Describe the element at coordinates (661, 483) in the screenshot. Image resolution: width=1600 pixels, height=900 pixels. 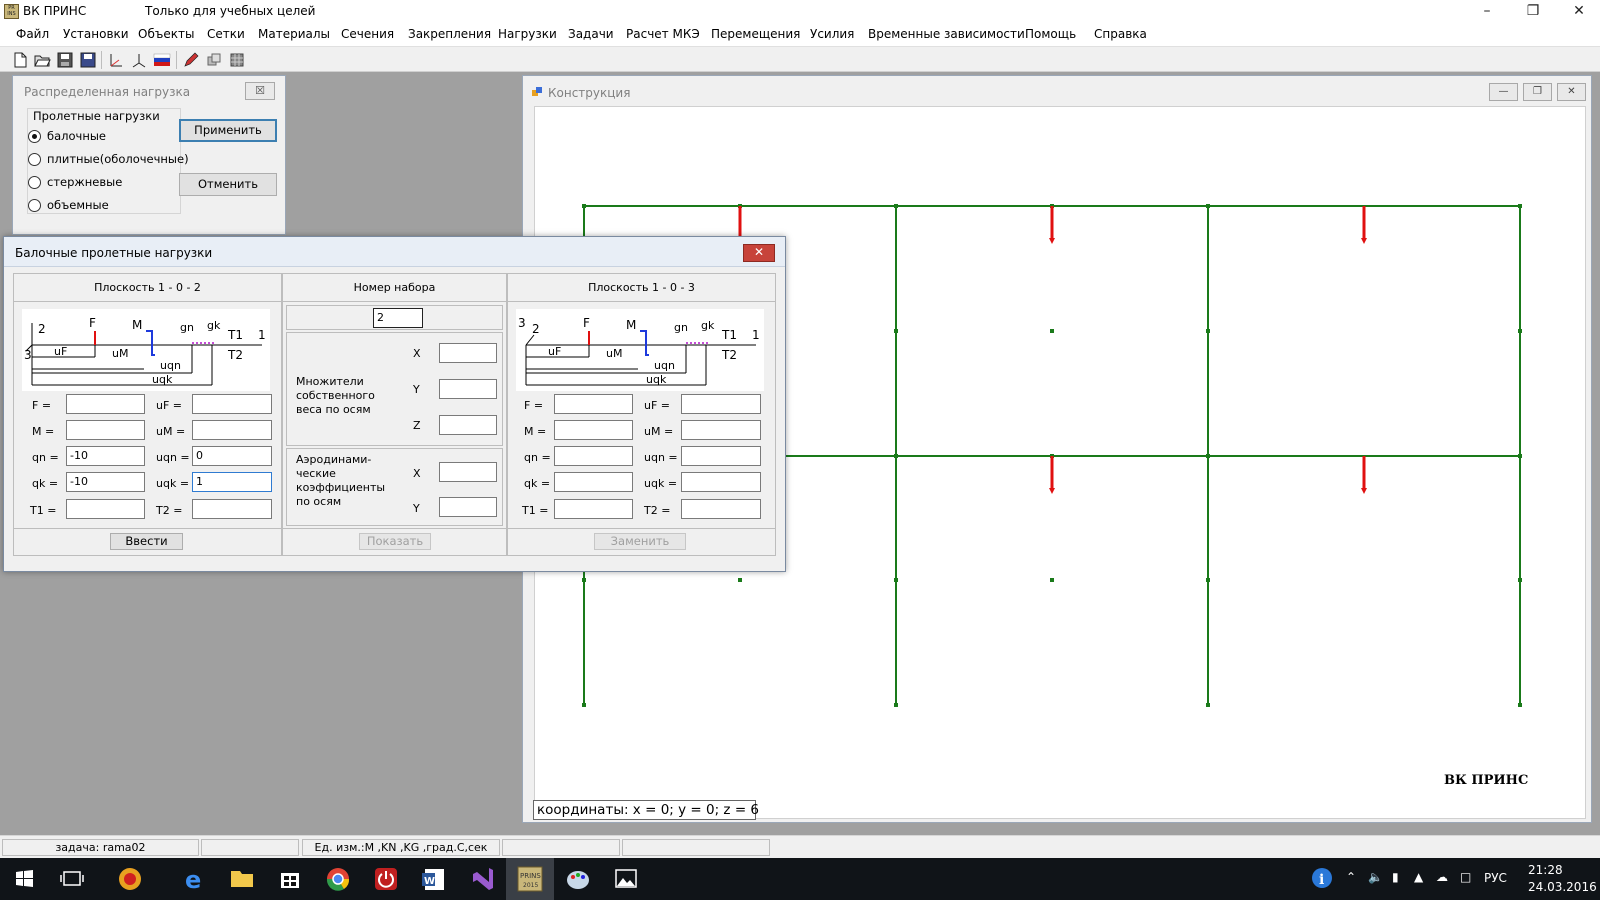
I see `label-uqk: uqk =` at that location.